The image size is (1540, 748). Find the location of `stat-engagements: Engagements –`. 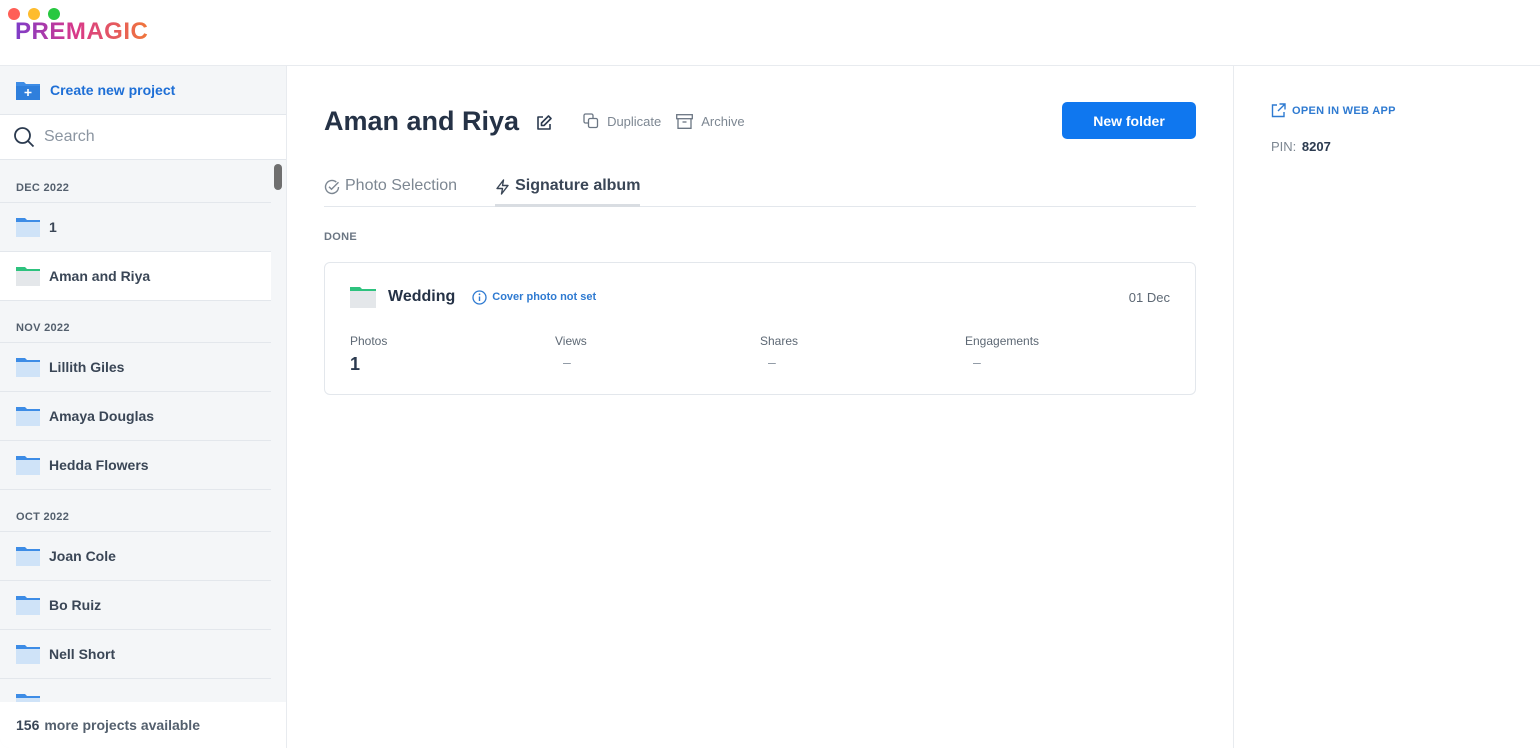

stat-engagements: Engagements – is located at coordinates (1067, 354).